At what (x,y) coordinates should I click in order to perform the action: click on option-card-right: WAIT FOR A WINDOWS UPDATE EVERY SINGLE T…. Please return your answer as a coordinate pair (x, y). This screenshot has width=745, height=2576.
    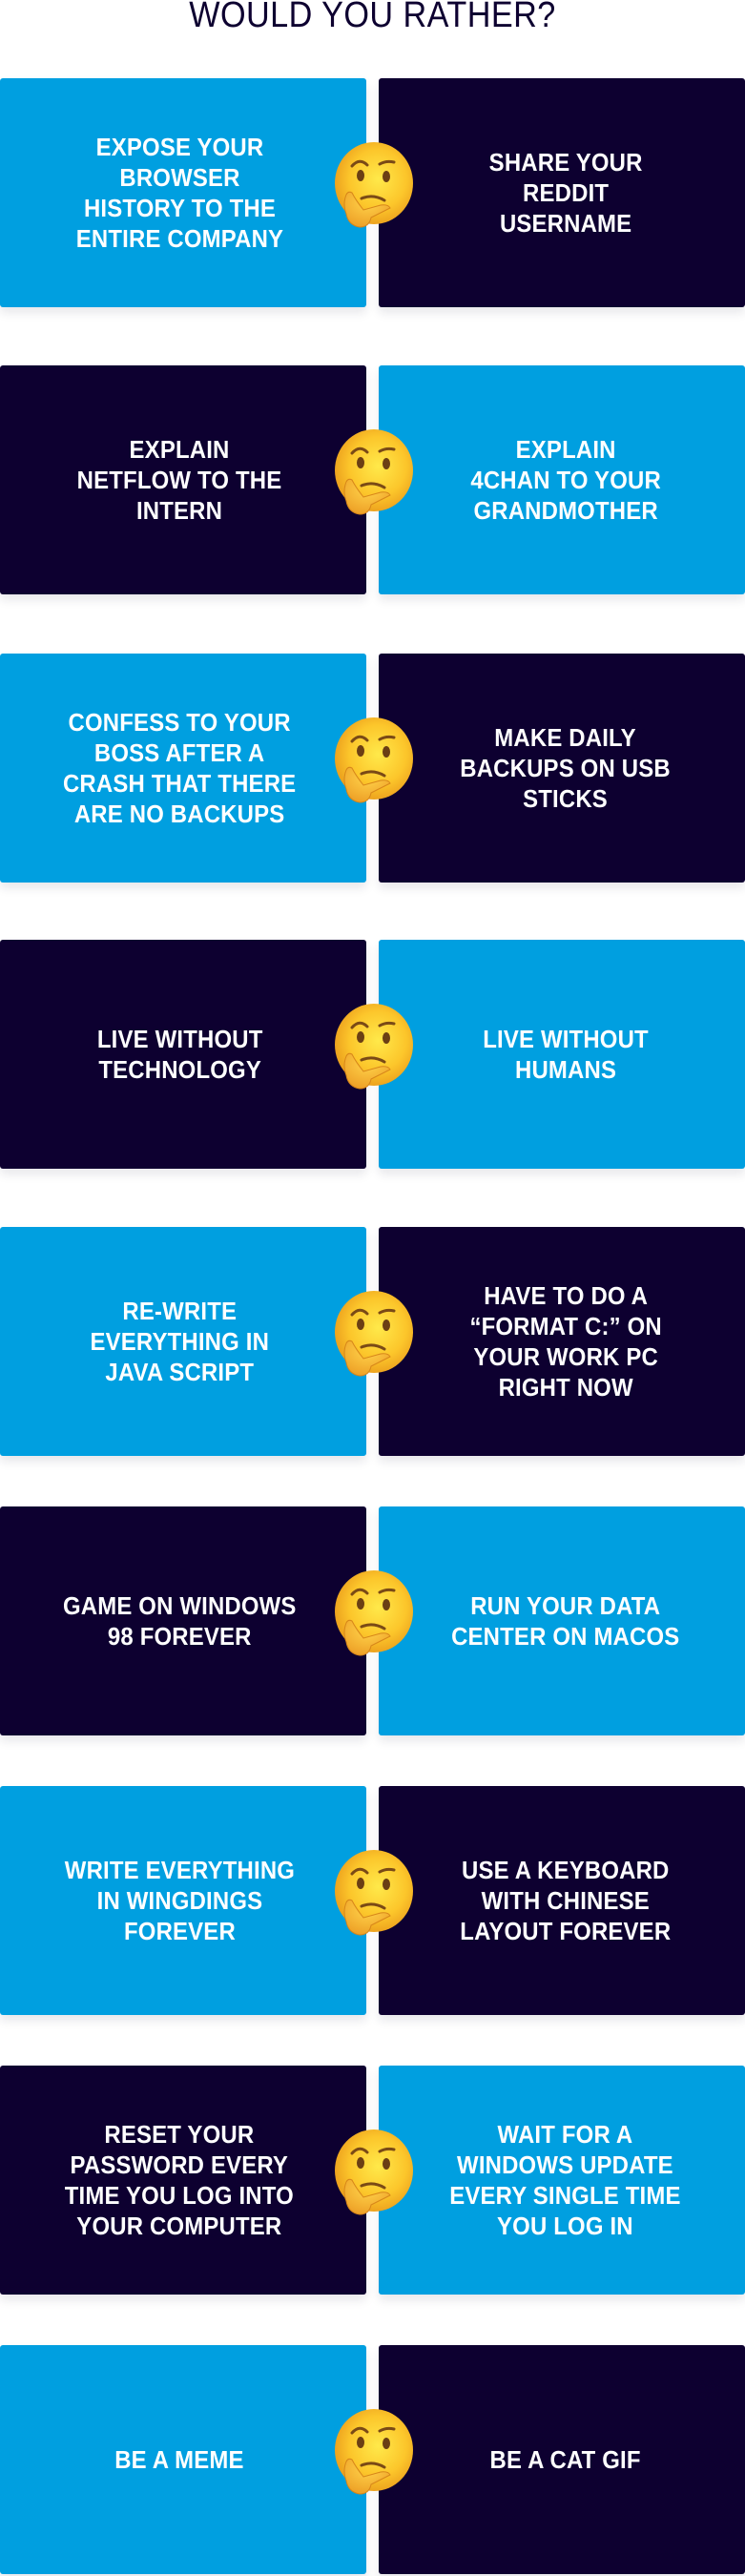
    Looking at the image, I should click on (562, 2180).